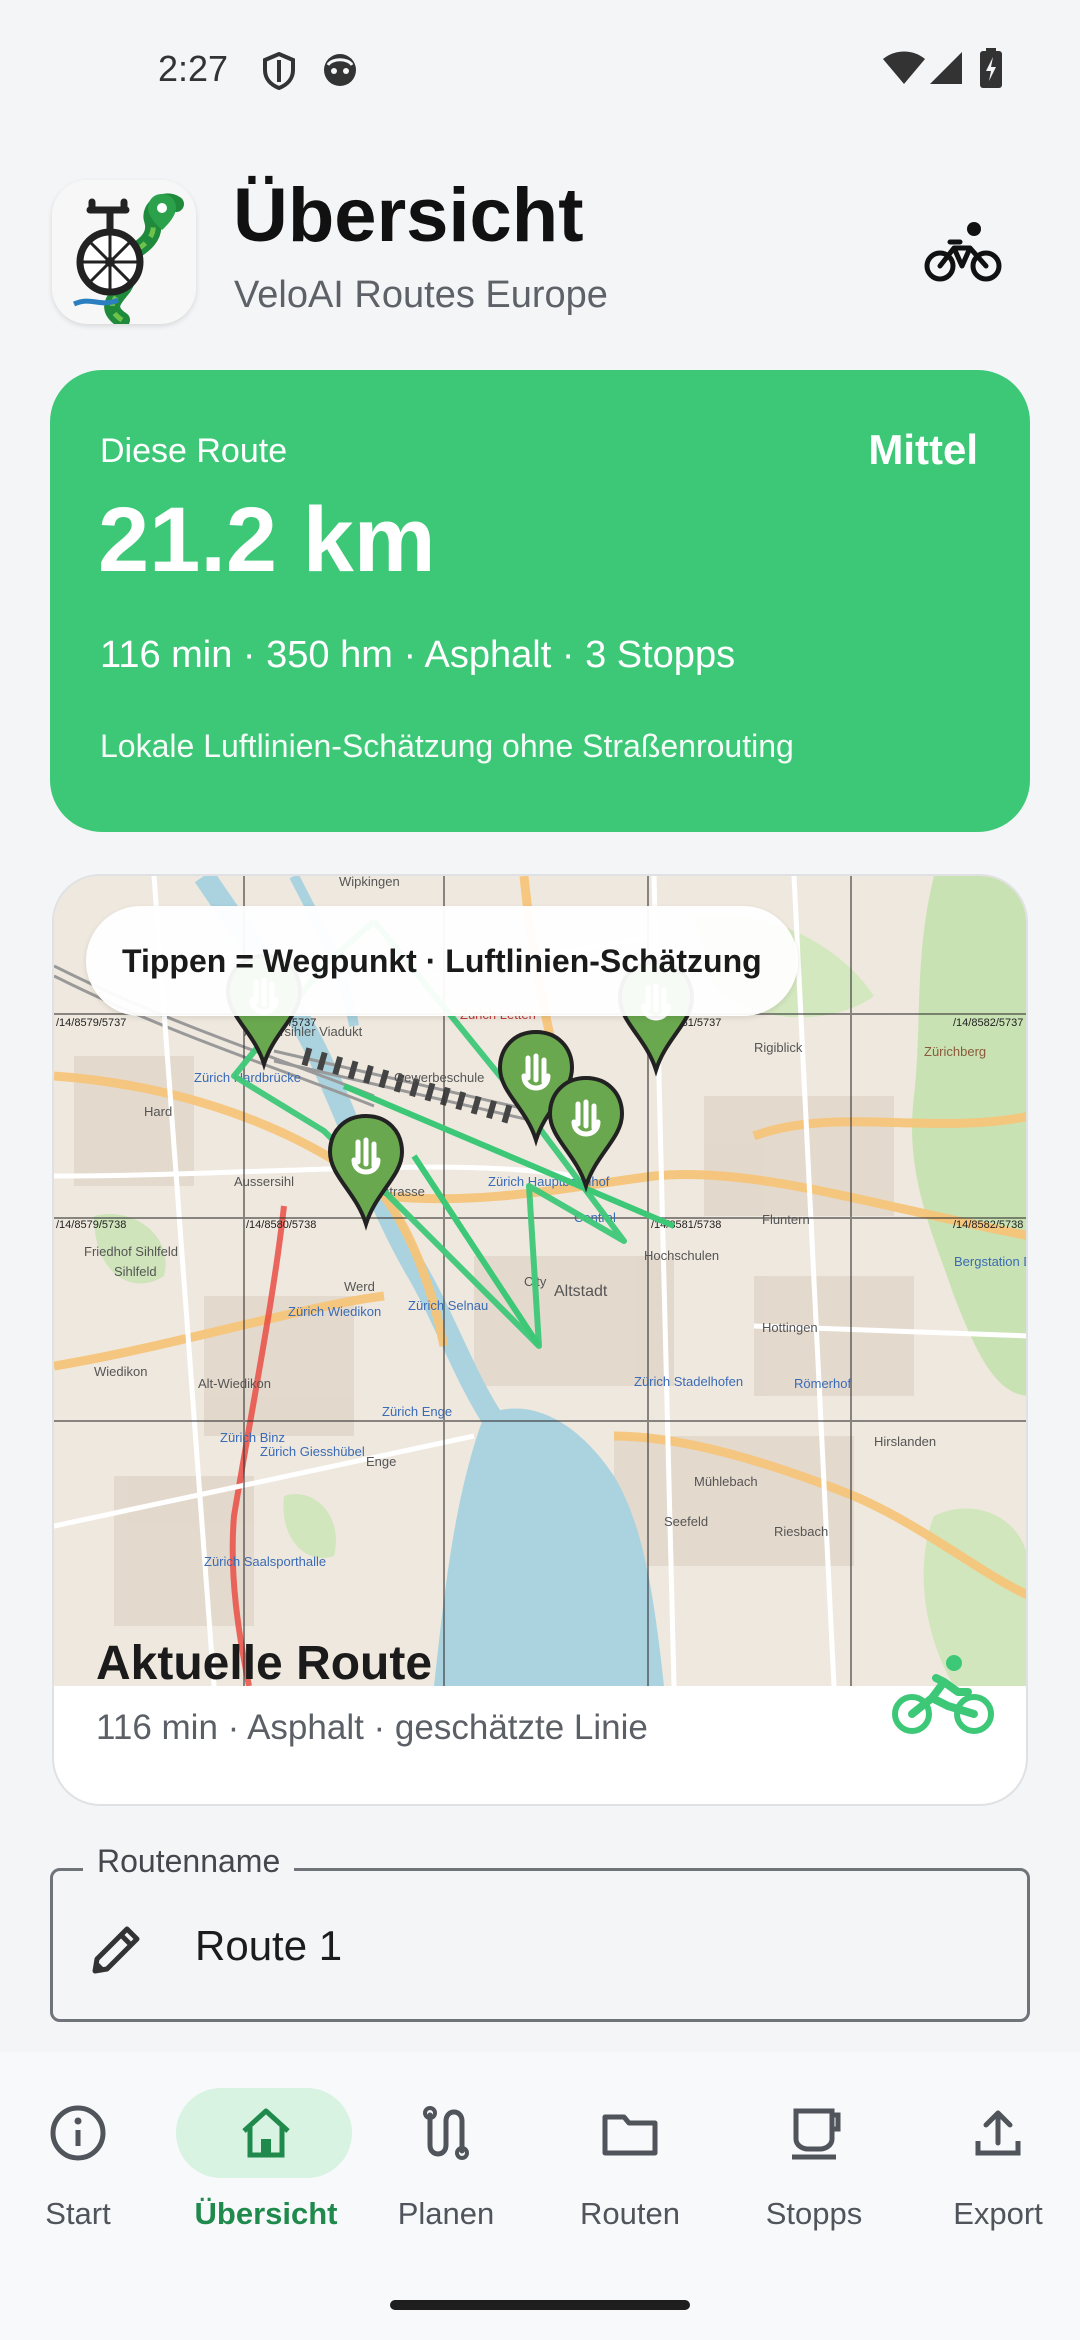  Describe the element at coordinates (442, 961) in the screenshot. I see `map-hint-chip: Tippen = Wegpunkt · Luftlinien-Schätzung` at that location.